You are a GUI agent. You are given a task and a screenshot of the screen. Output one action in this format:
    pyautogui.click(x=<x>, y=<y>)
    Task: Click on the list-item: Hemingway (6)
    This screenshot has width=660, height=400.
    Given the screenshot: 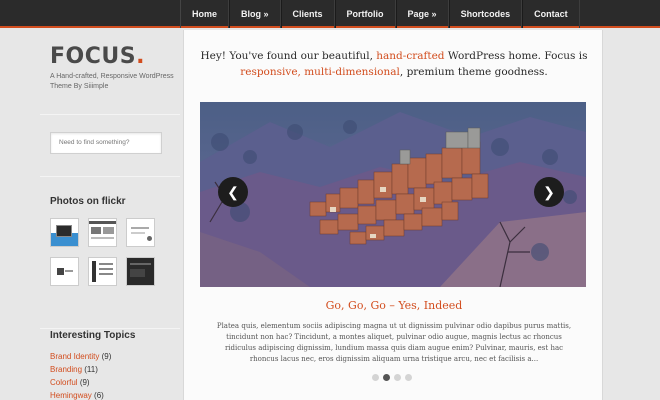 What is the action you would take?
    pyautogui.click(x=80, y=394)
    